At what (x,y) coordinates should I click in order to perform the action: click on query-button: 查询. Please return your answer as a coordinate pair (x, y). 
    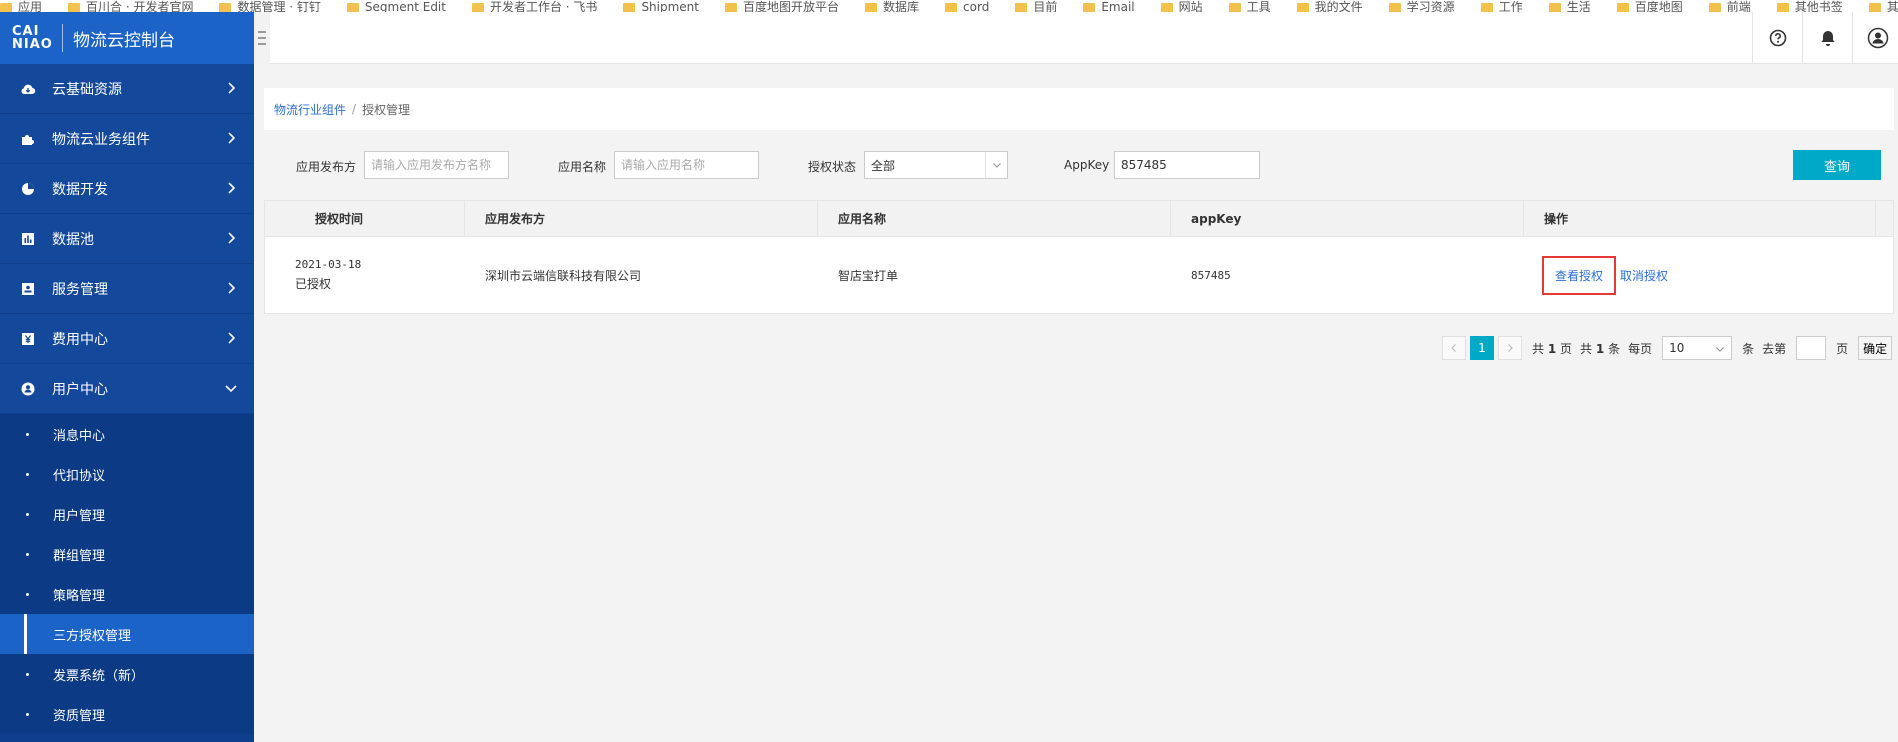
    Looking at the image, I should click on (1837, 165).